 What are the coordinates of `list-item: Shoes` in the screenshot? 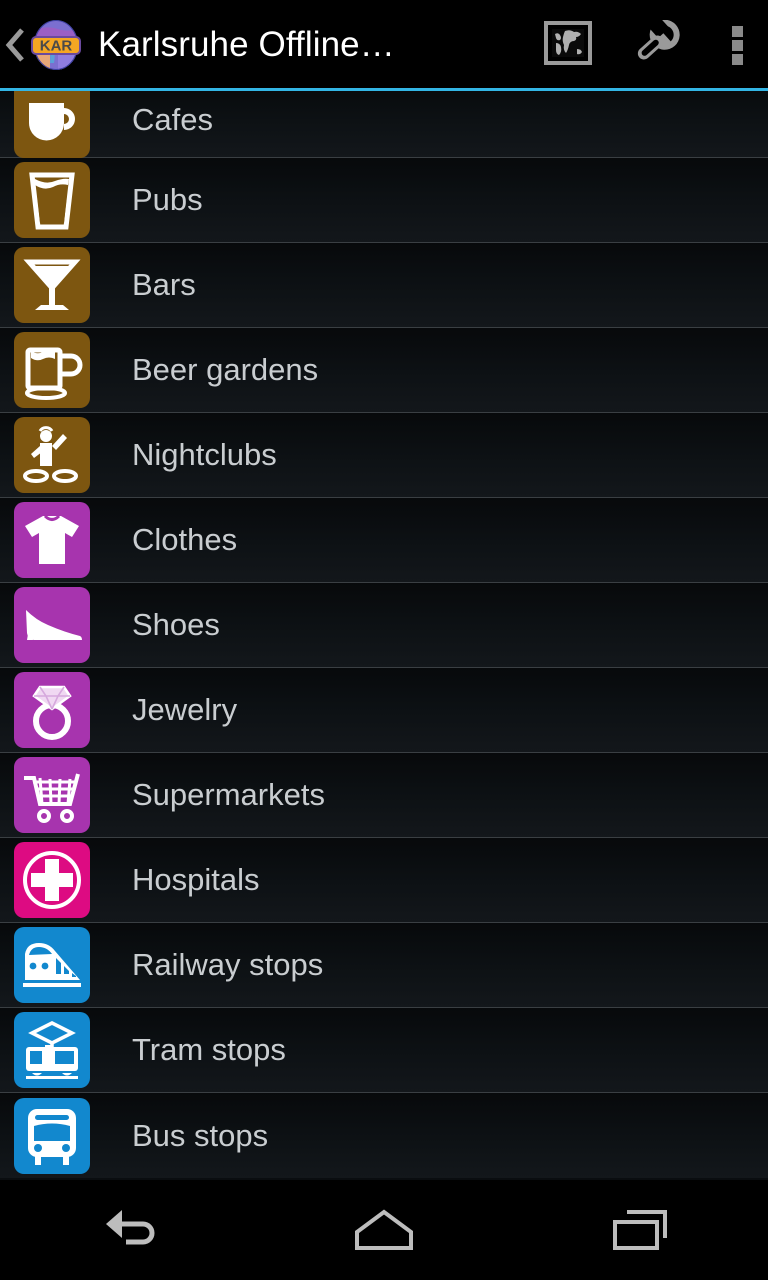 It's located at (384, 625).